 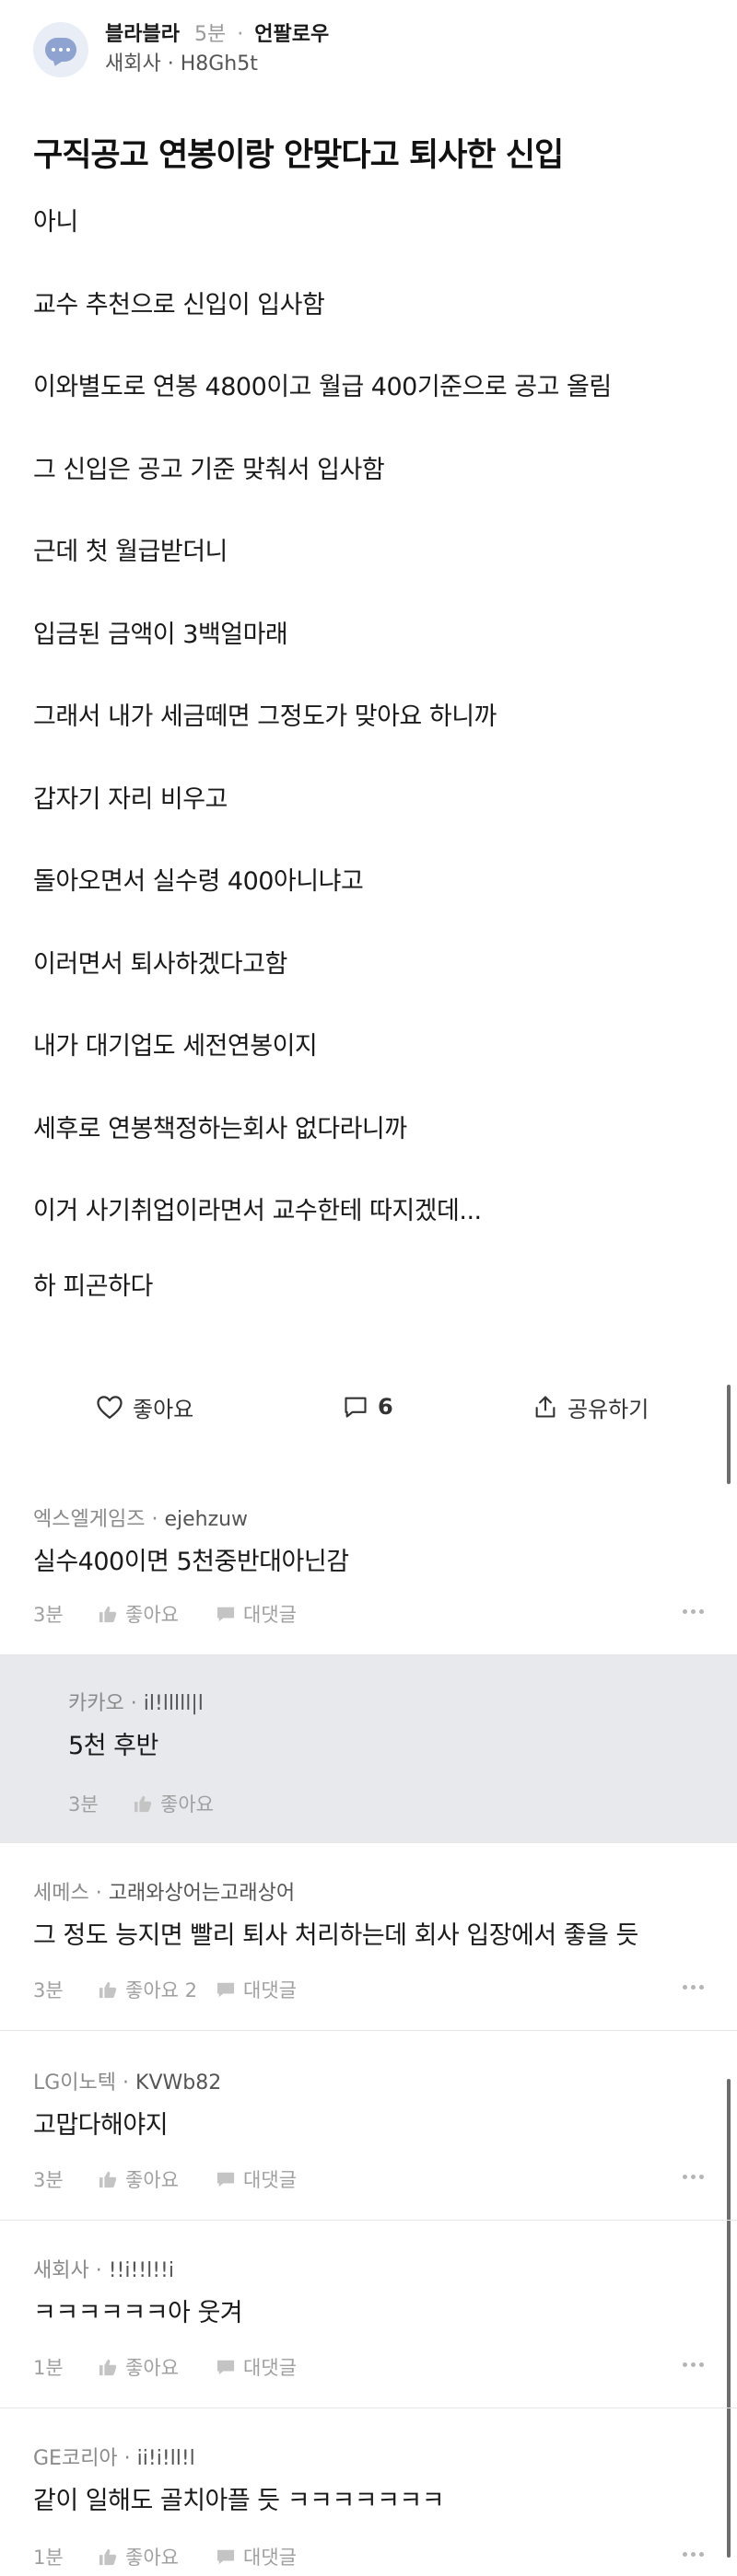 What do you see at coordinates (75, 2458) in the screenshot?
I see `comment-company: GE코리아` at bounding box center [75, 2458].